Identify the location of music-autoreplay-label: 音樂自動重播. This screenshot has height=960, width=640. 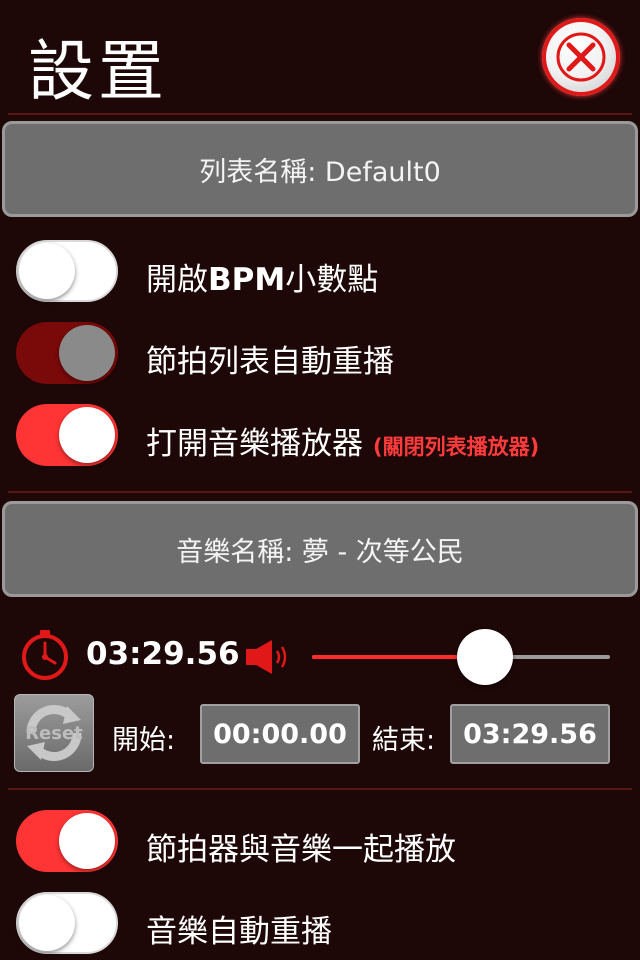
(239, 932).